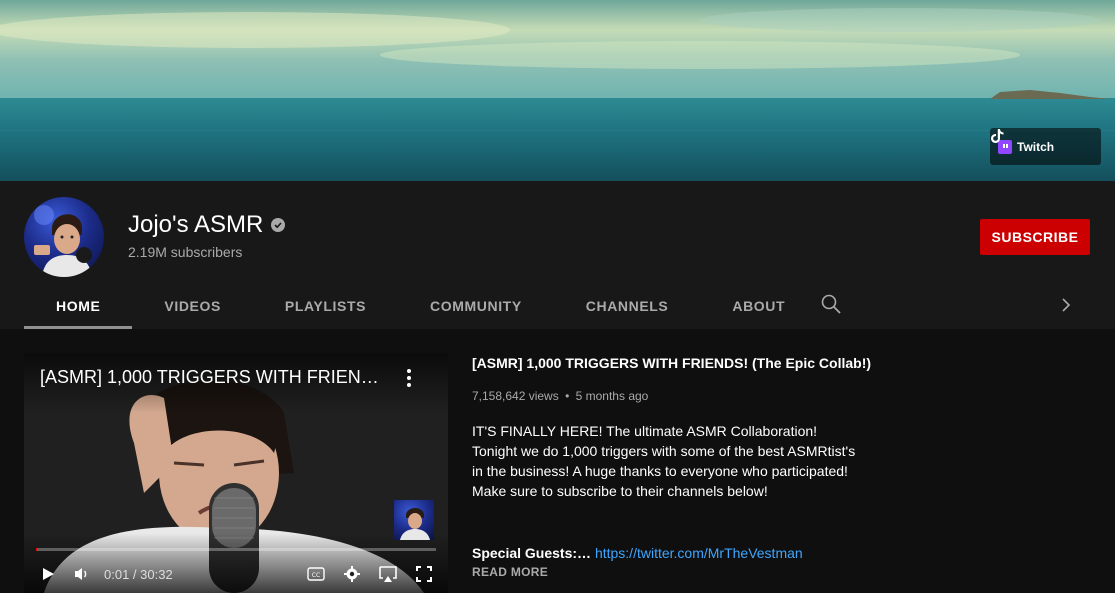 This screenshot has height=593, width=1115. I want to click on play-icon, so click(48, 574).